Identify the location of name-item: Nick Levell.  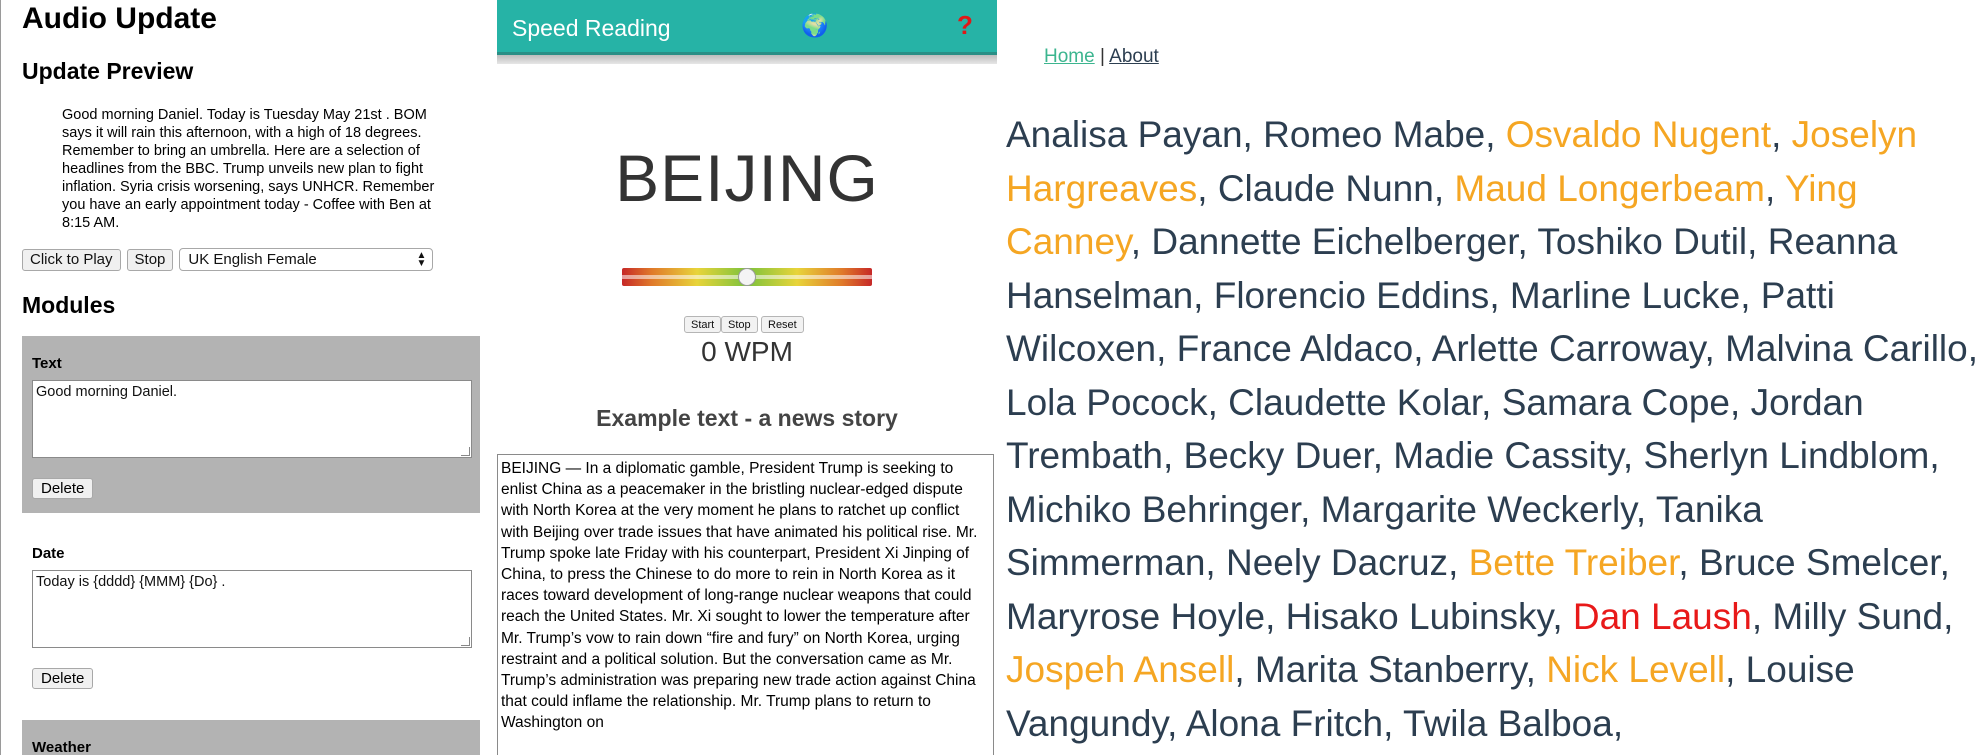
(1636, 669).